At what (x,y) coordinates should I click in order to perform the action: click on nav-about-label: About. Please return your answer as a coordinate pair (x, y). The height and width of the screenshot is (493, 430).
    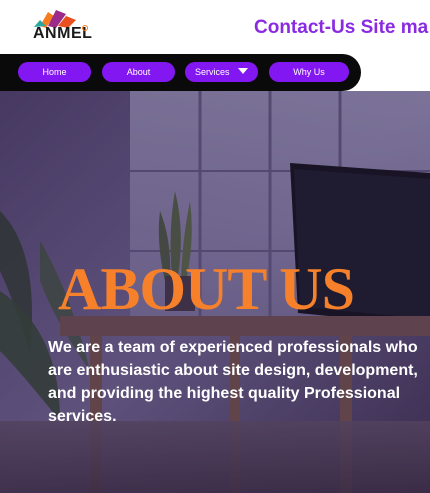
    Looking at the image, I should click on (138, 72).